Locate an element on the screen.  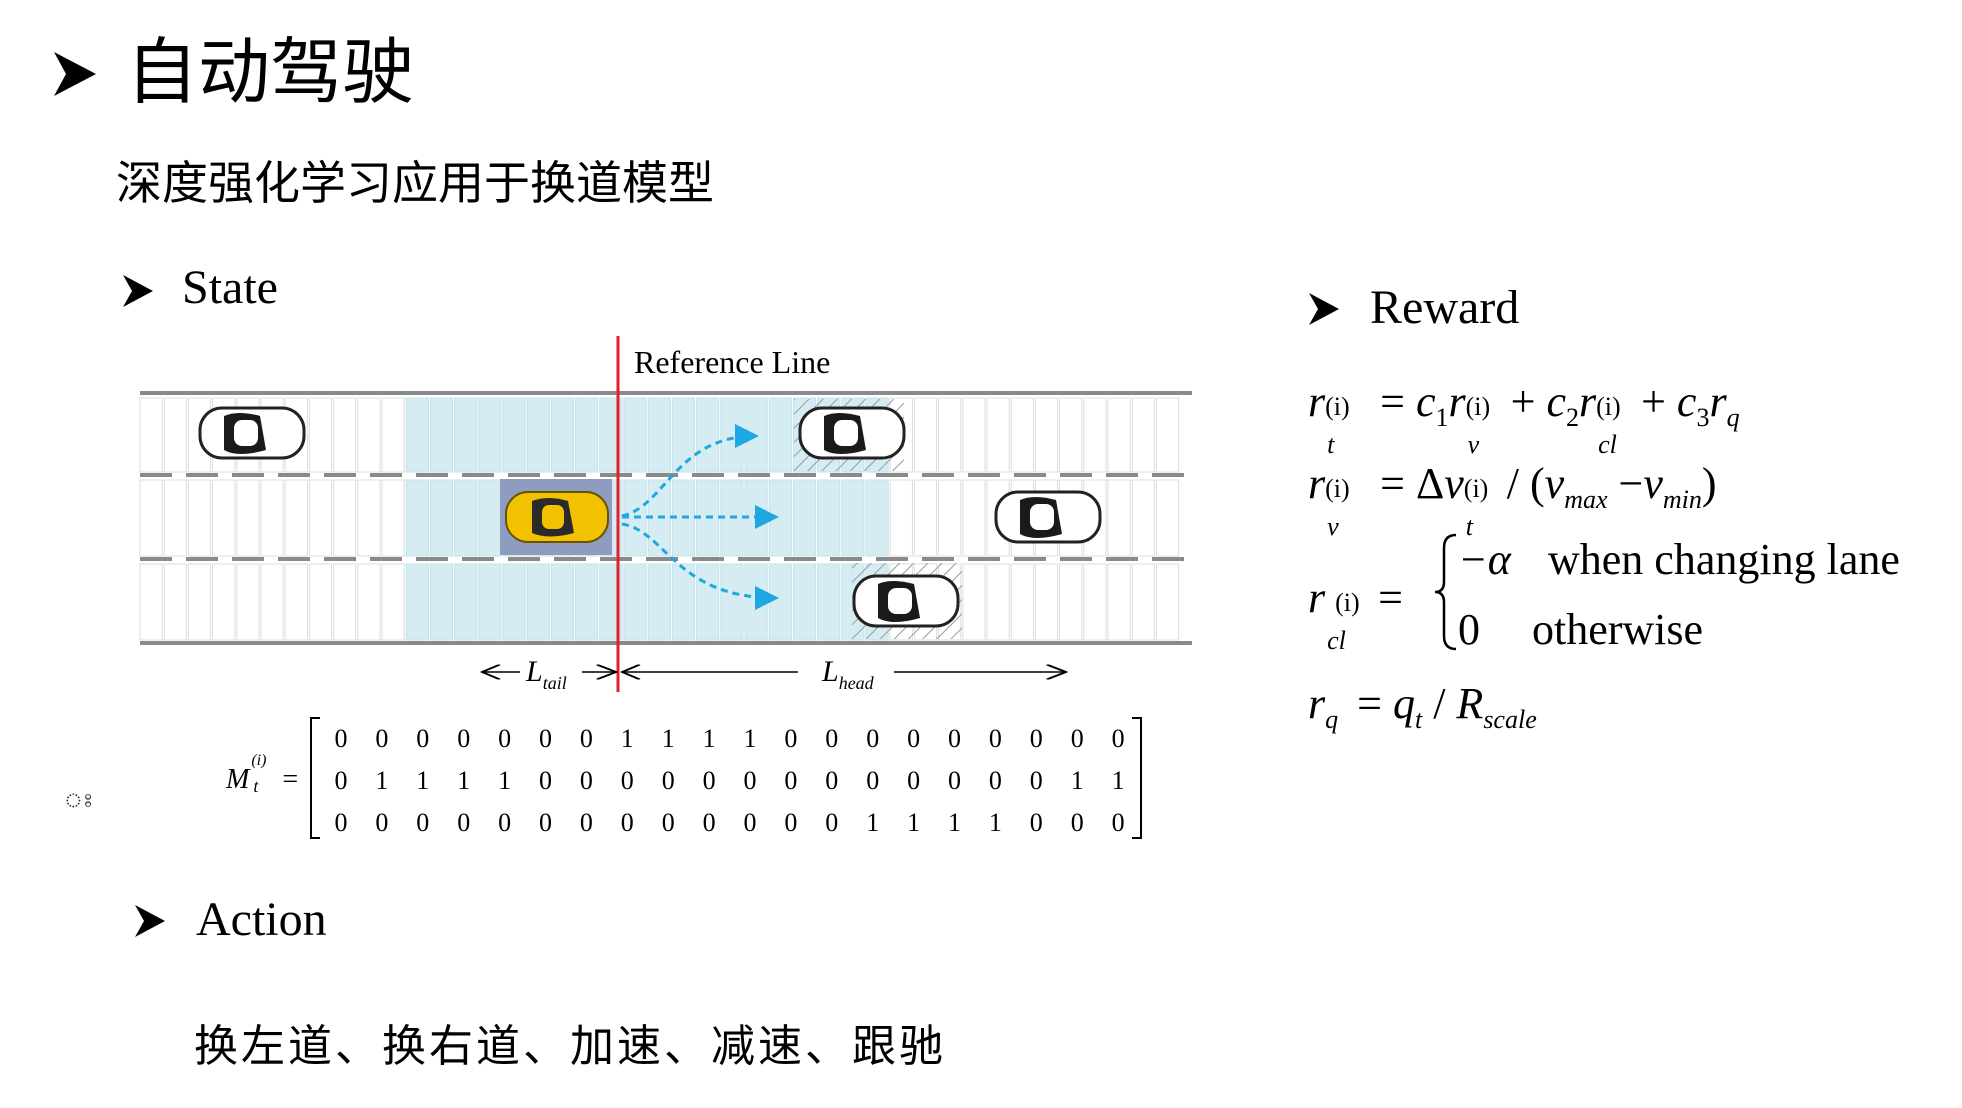
slide-title: 自动驾驶 is located at coordinates (270, 72).